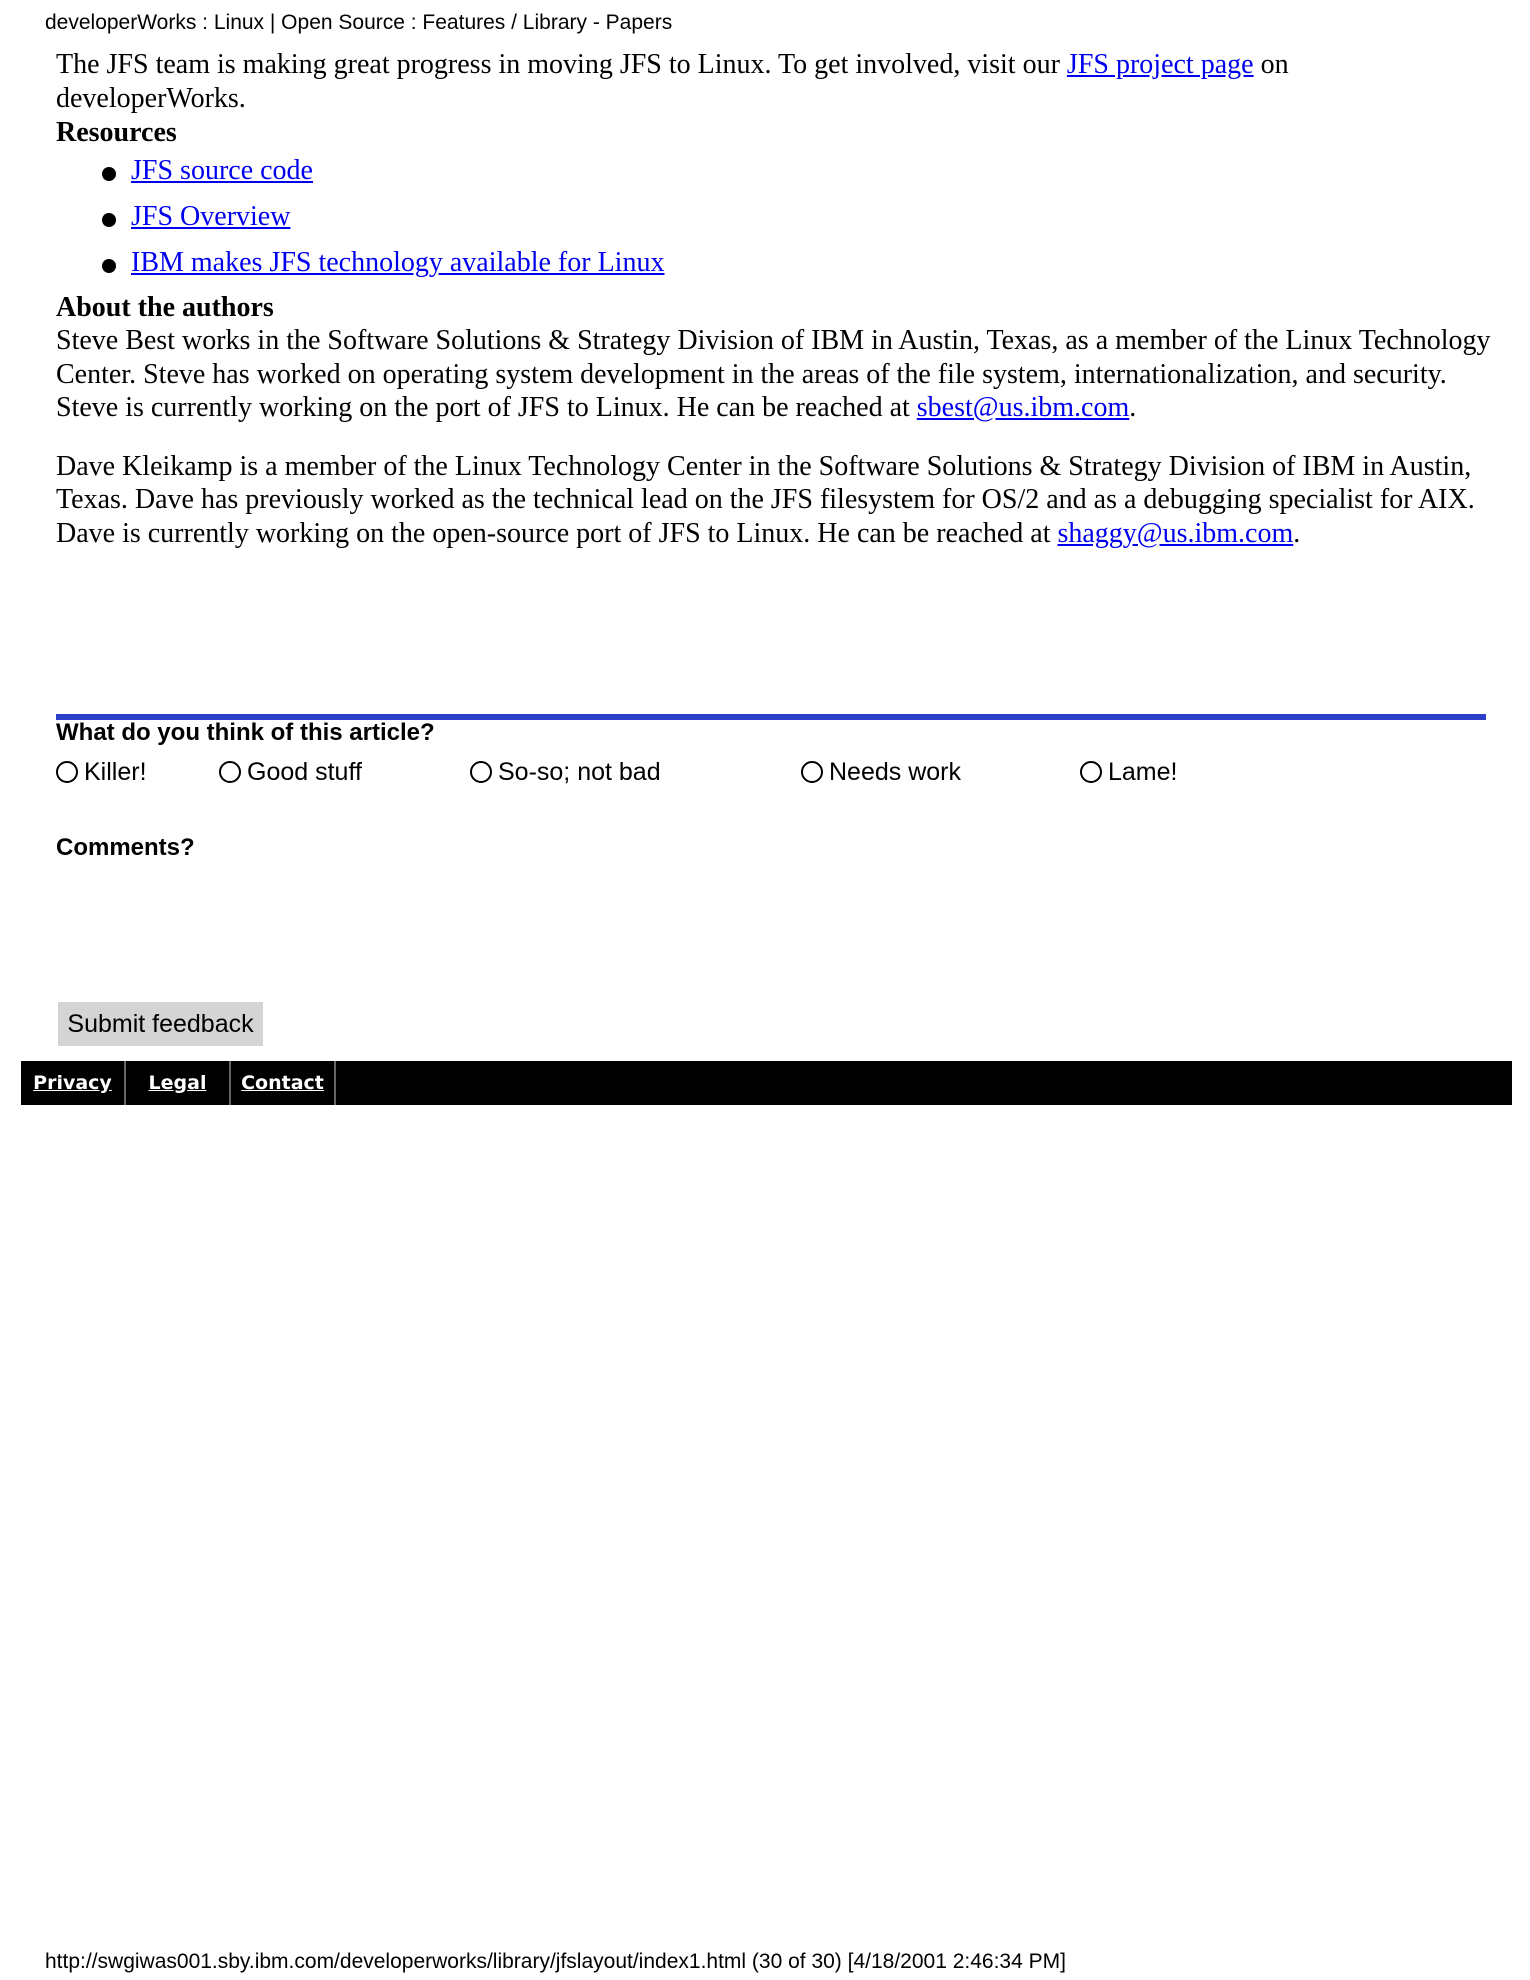 The width and height of the screenshot is (1530, 1980). I want to click on rating-option-killer: Killer!, so click(101, 772).